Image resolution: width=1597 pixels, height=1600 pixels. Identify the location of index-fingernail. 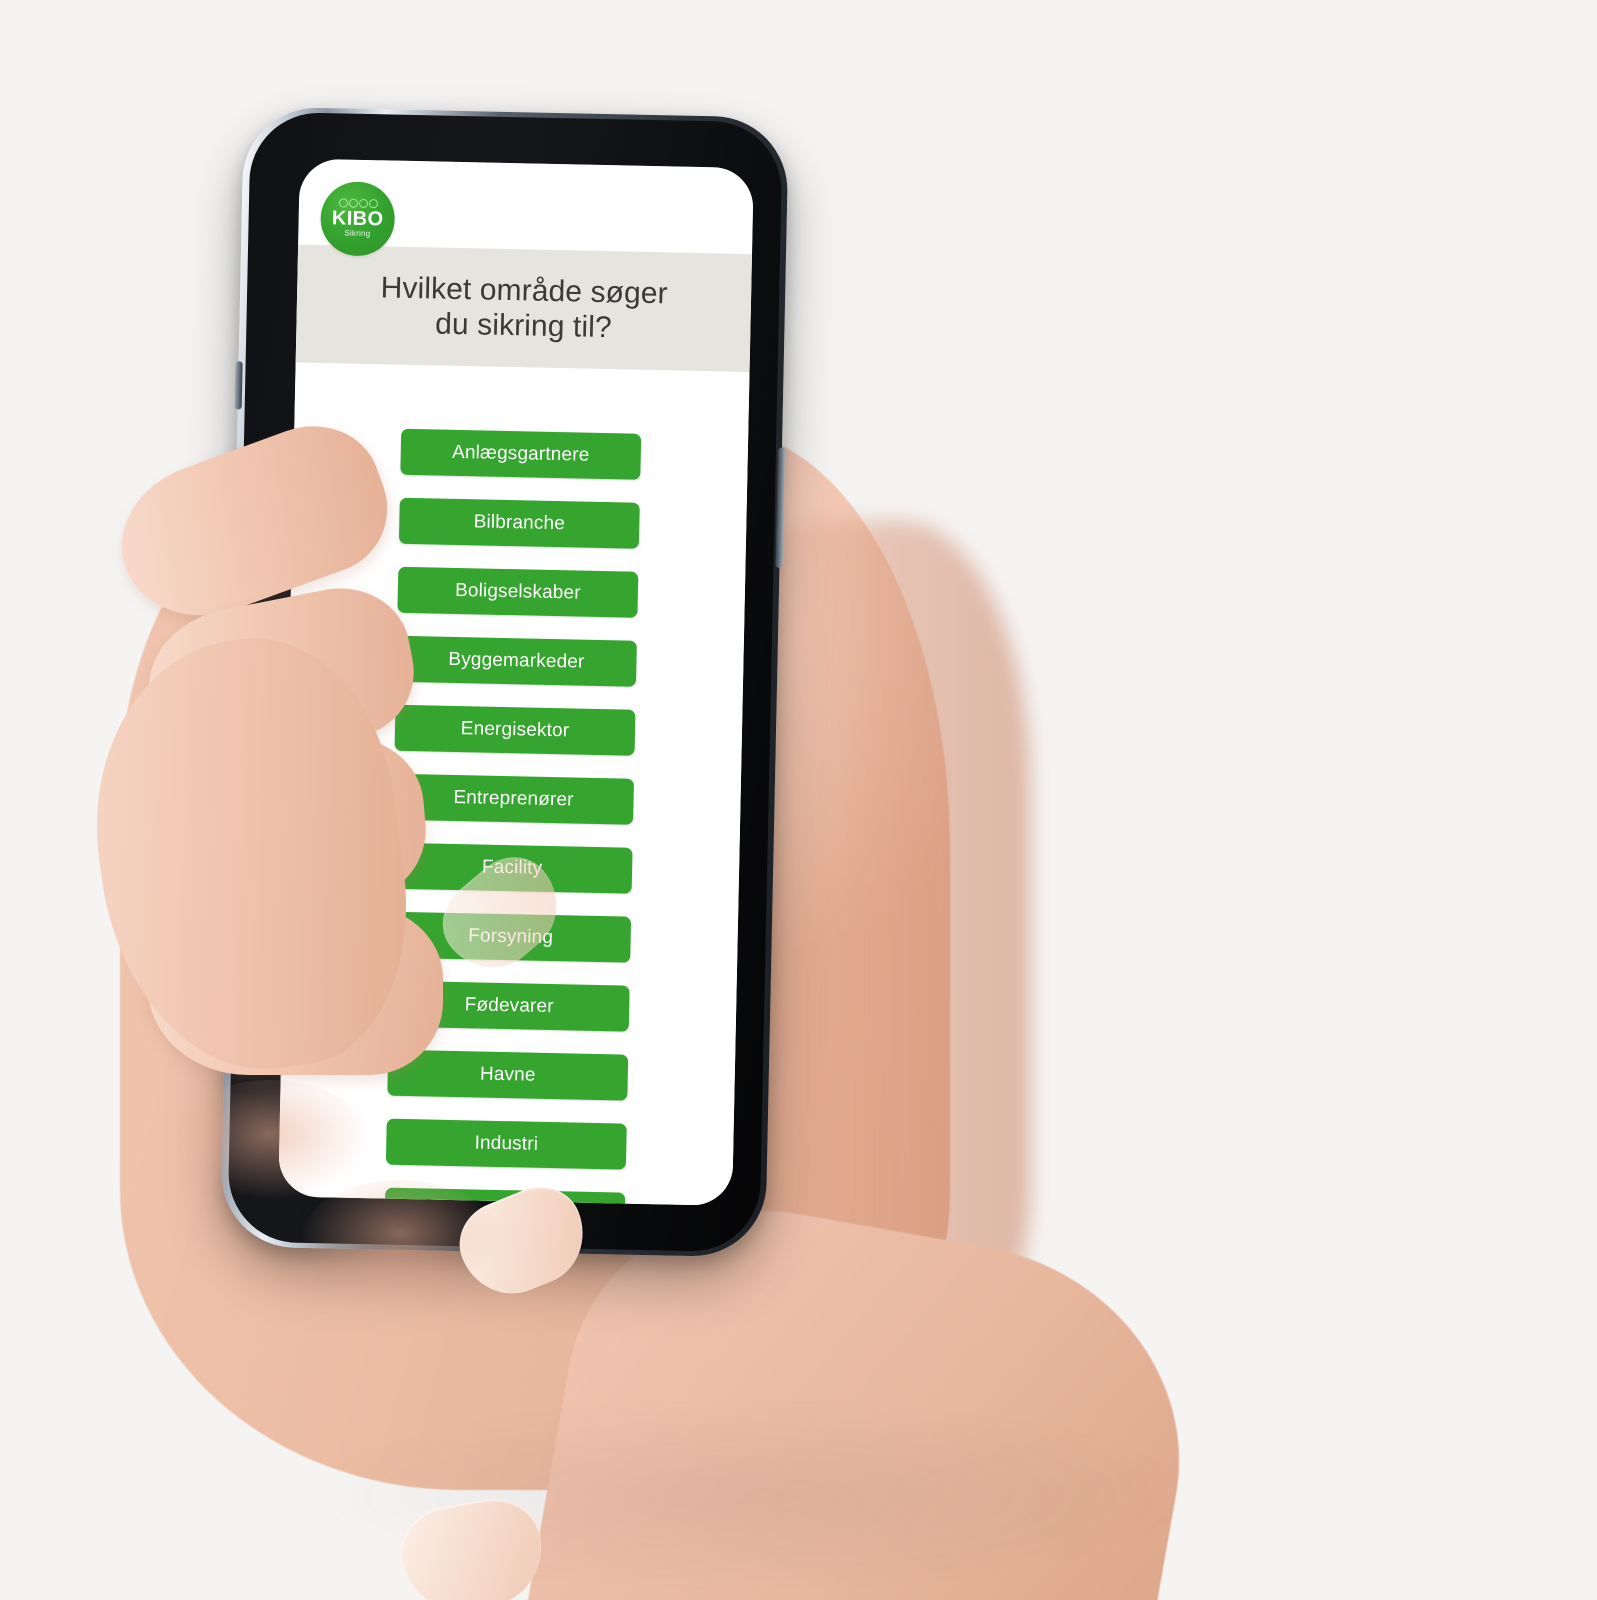
(502, 914).